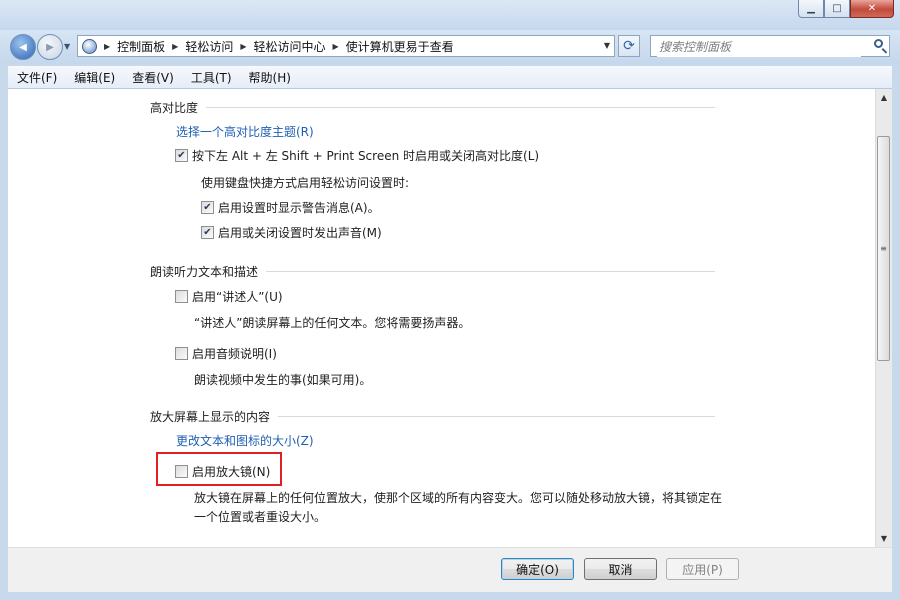 The width and height of the screenshot is (900, 600). I want to click on scrollbar-thumb: ≡, so click(883, 248).